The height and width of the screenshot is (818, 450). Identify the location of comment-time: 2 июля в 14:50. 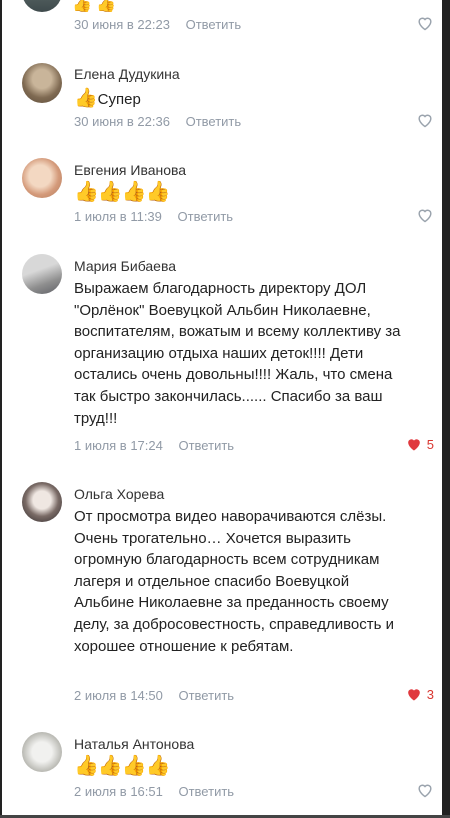
(118, 695).